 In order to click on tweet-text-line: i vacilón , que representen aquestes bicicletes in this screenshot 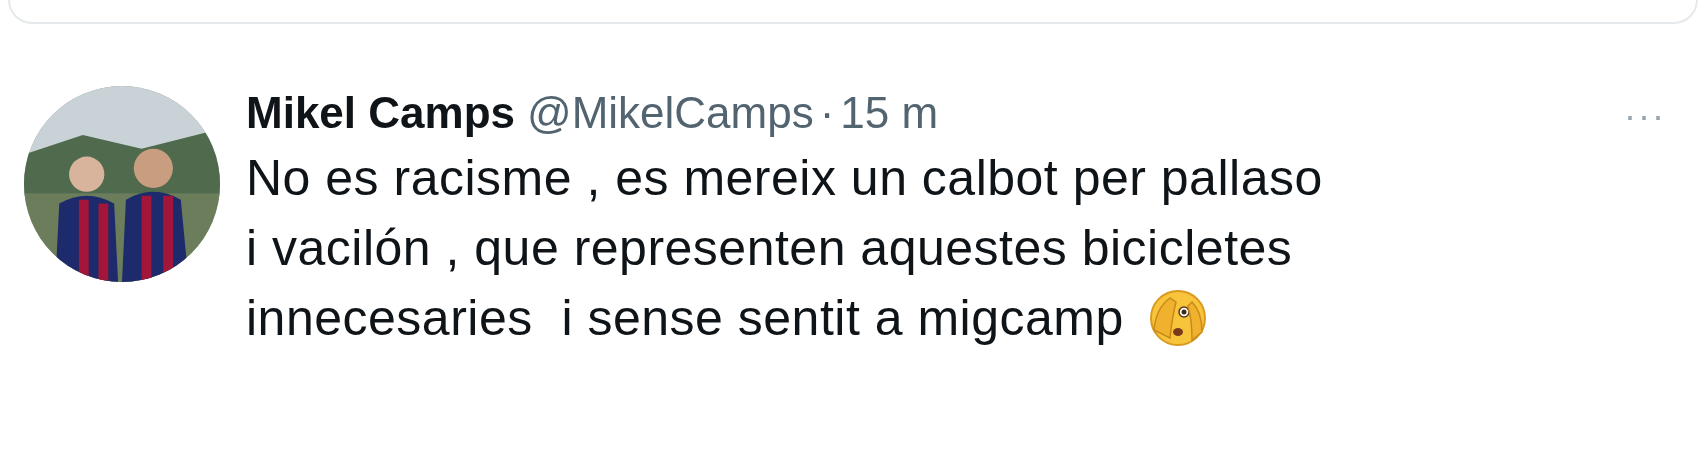, I will do `click(770, 248)`.